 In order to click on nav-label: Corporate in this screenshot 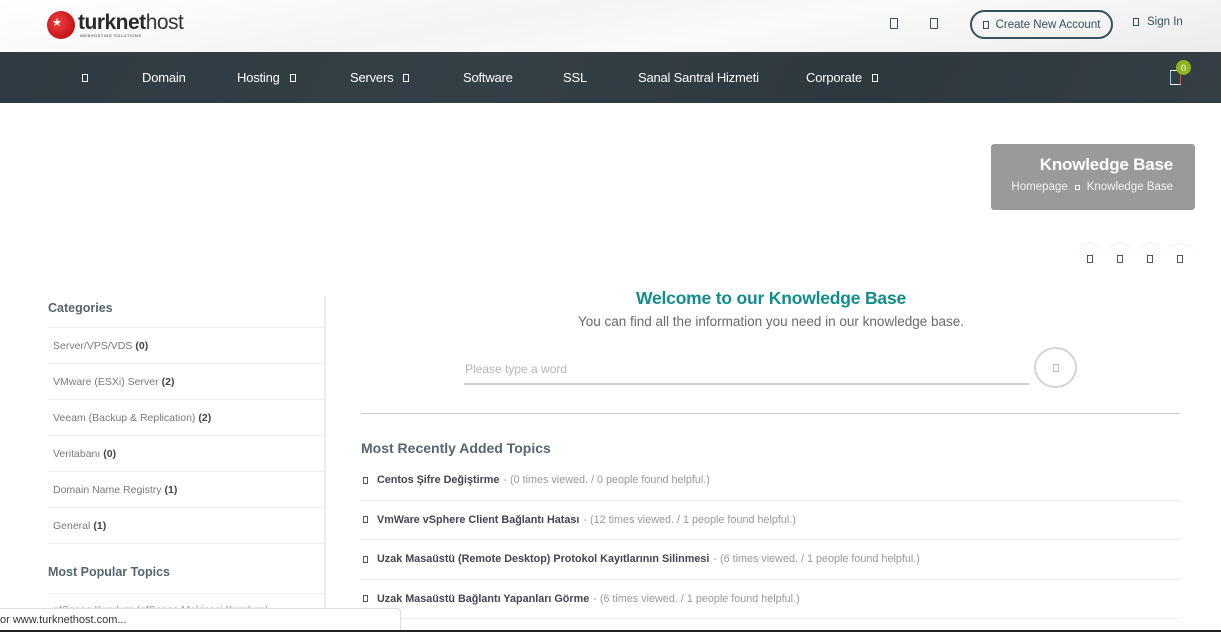, I will do `click(834, 77)`.